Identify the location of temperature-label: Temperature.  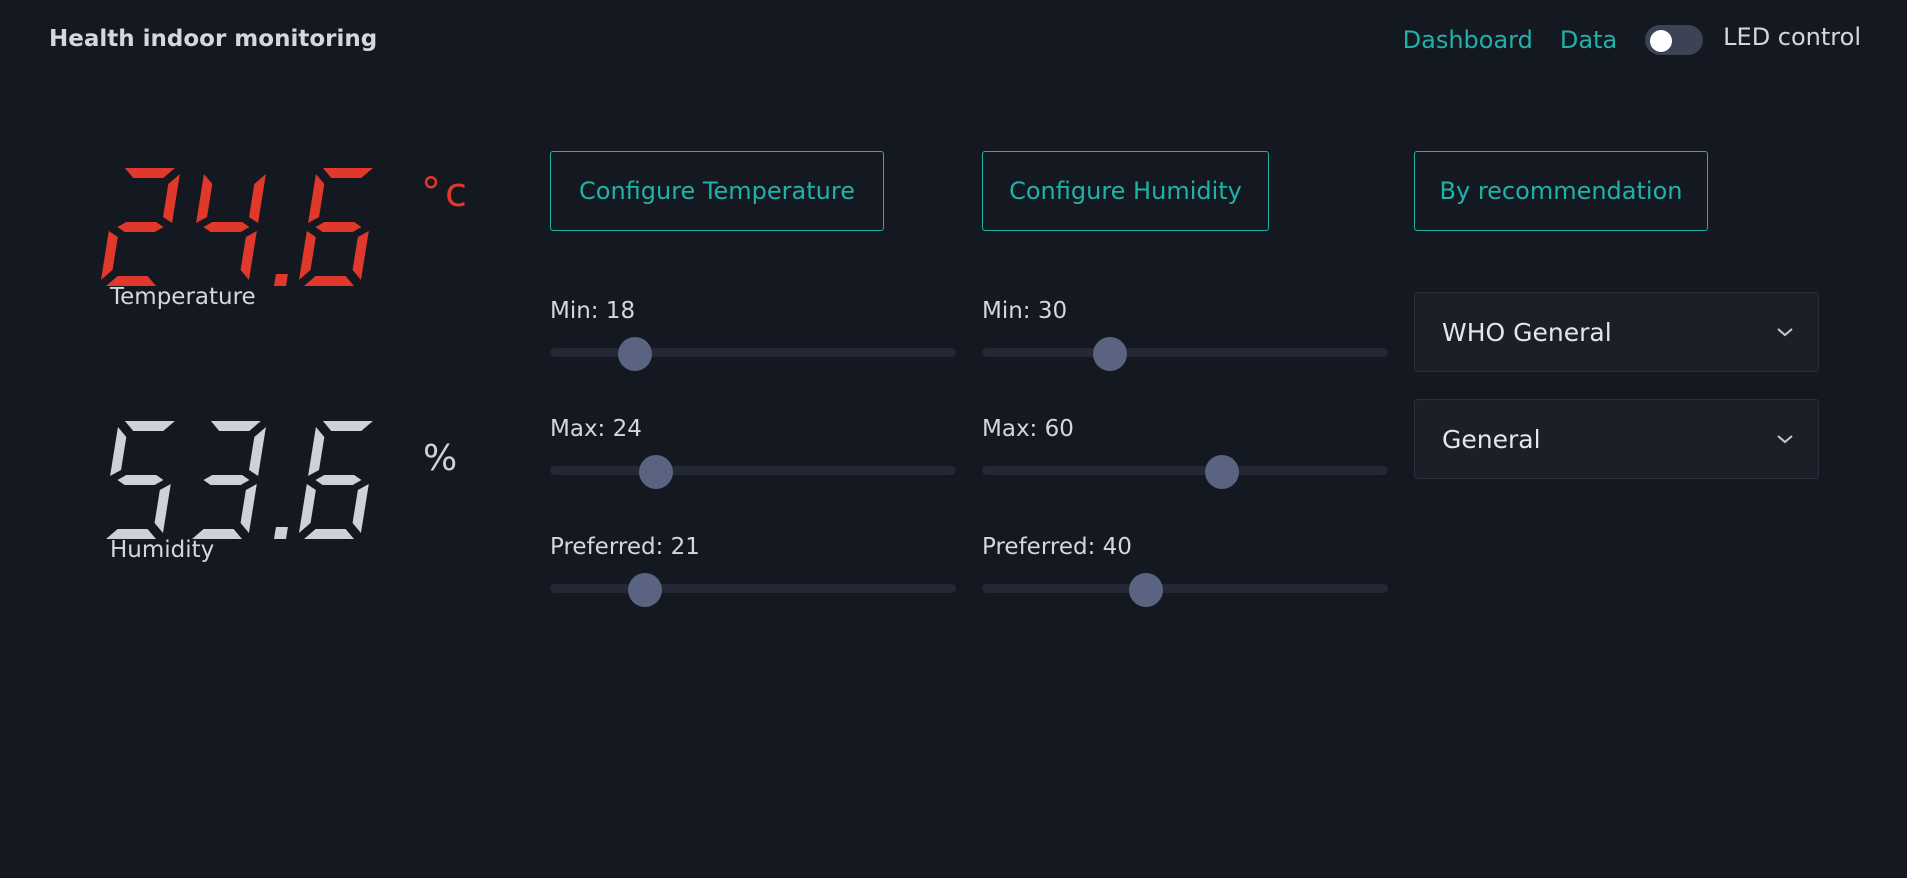
(183, 297).